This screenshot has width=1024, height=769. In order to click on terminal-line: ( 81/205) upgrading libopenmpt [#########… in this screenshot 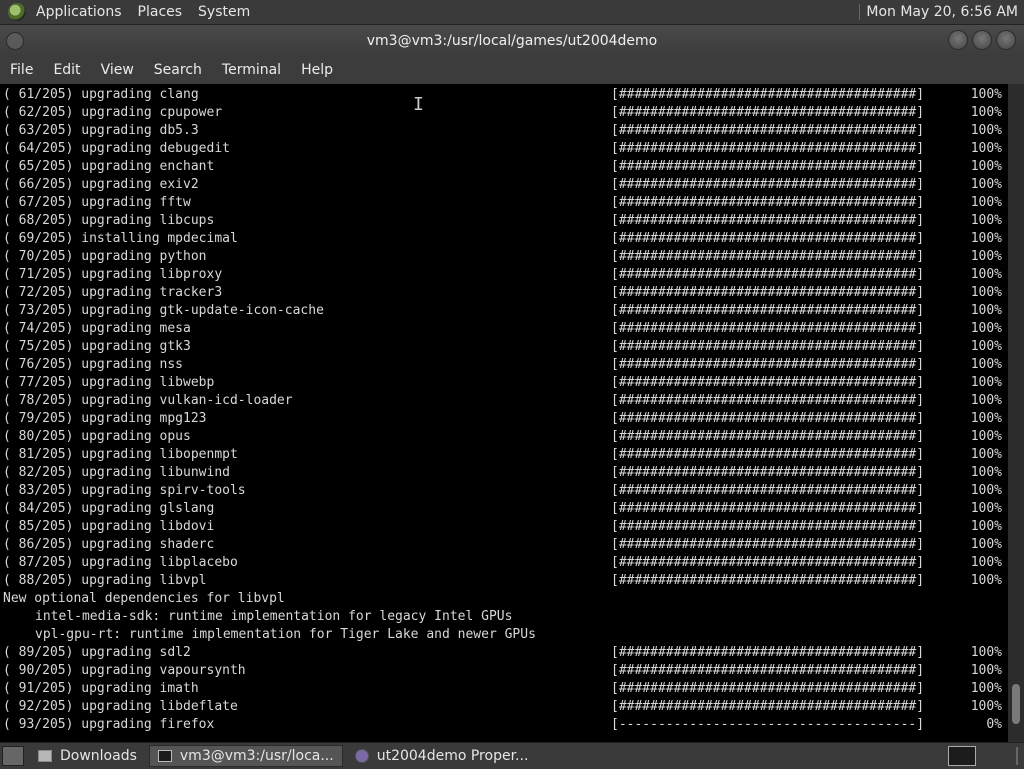, I will do `click(504, 455)`.